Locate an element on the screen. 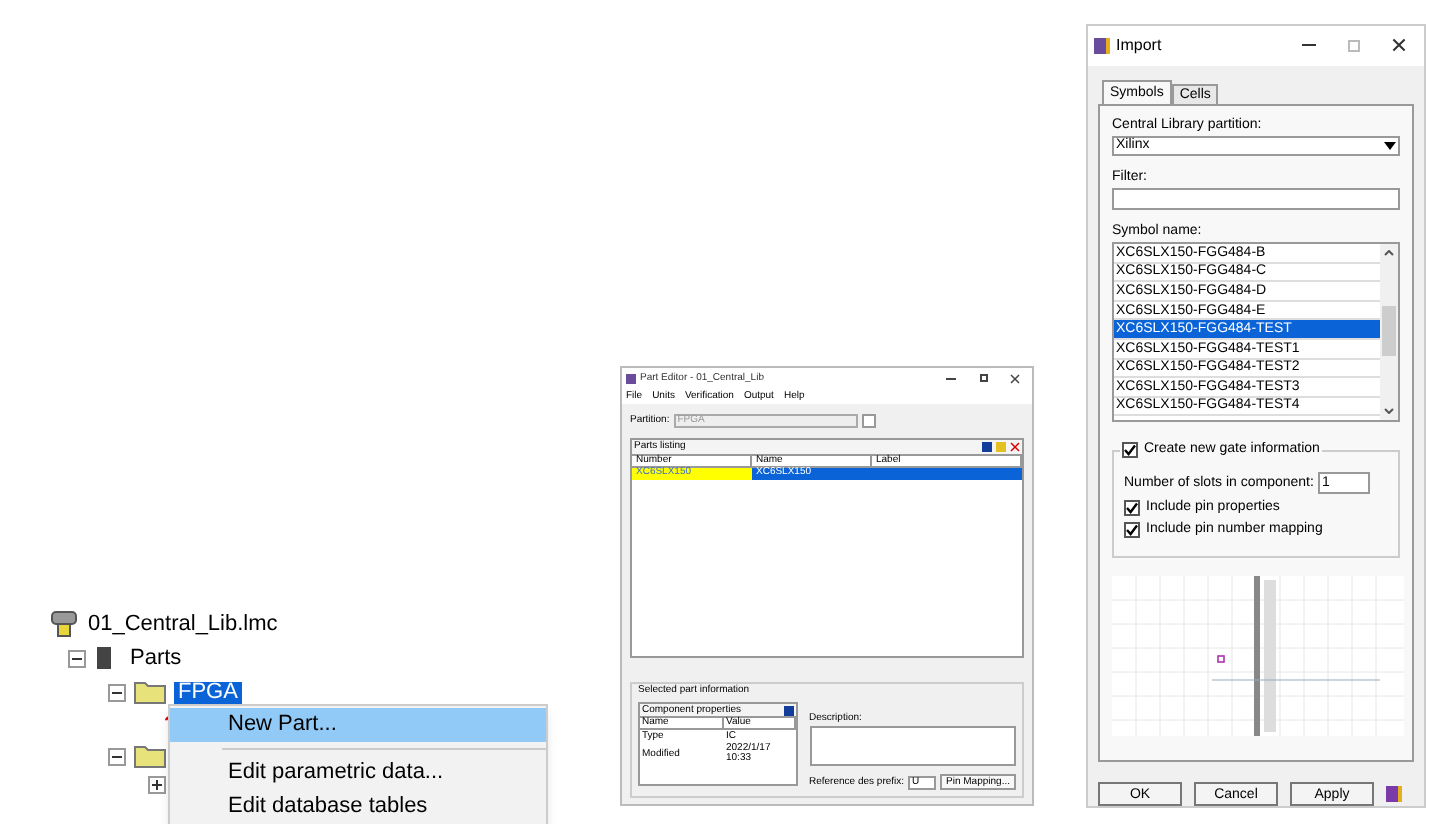 This screenshot has width=1456, height=824. expand-icon is located at coordinates (157, 785).